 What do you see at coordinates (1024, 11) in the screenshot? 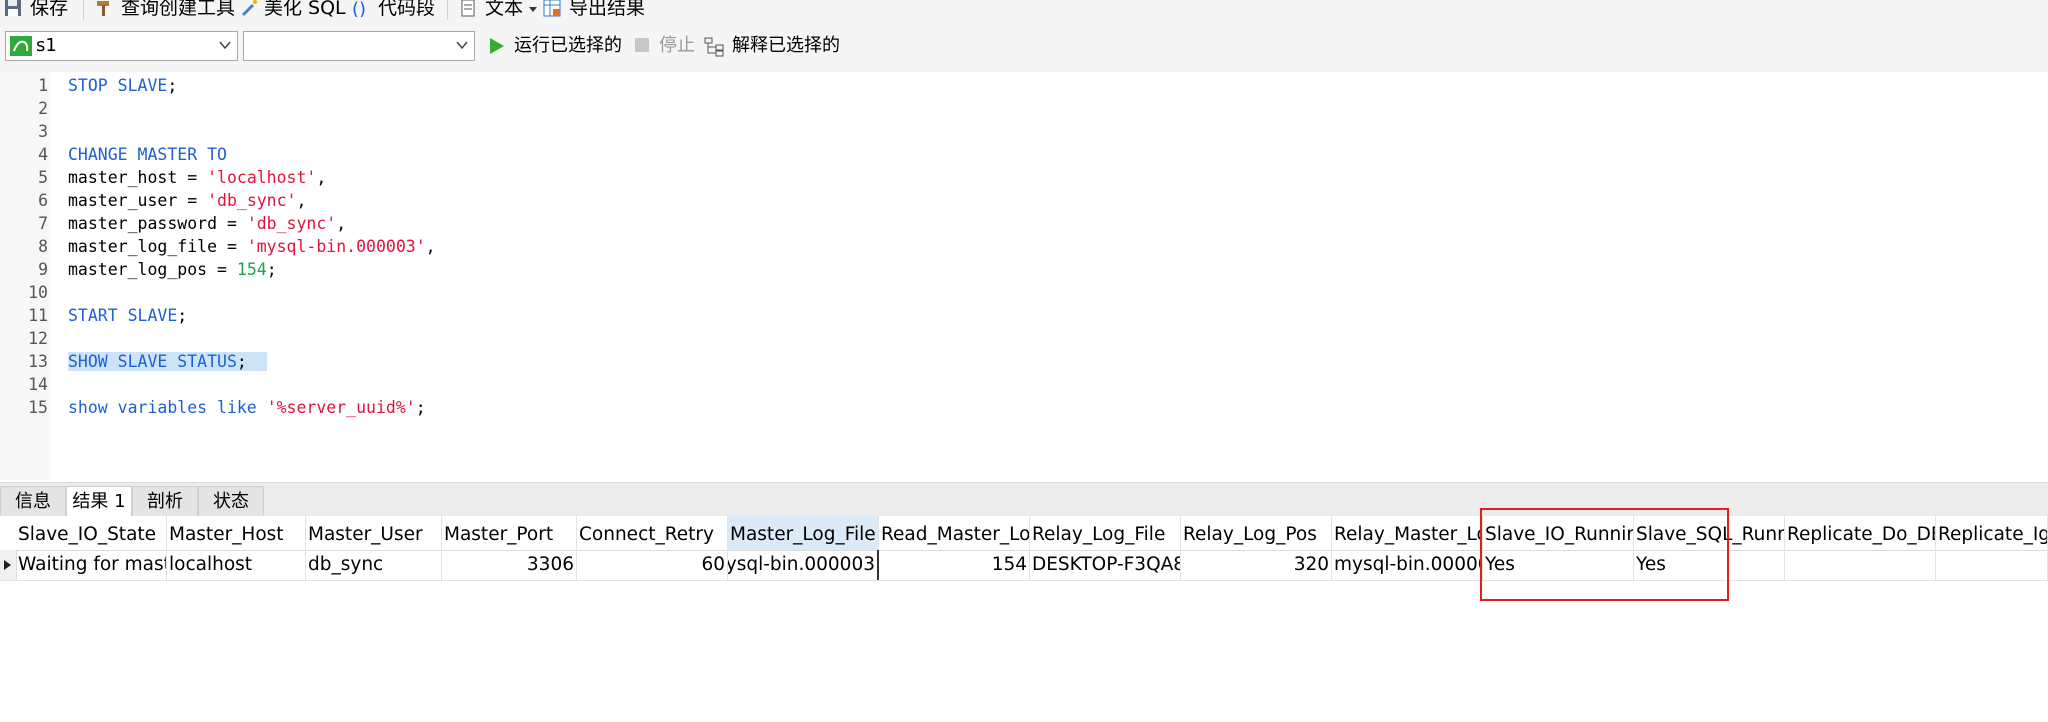
I see `main-toolbar: 保存 查询创建工具 美化 SQL () 代码段 文本 导出结果` at bounding box center [1024, 11].